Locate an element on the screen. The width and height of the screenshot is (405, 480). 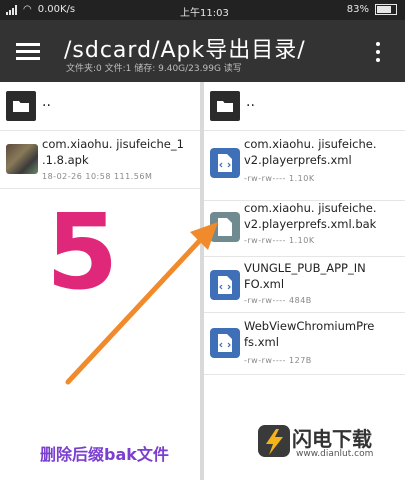
watermark-brand: 闪电下载 is located at coordinates (332, 439).